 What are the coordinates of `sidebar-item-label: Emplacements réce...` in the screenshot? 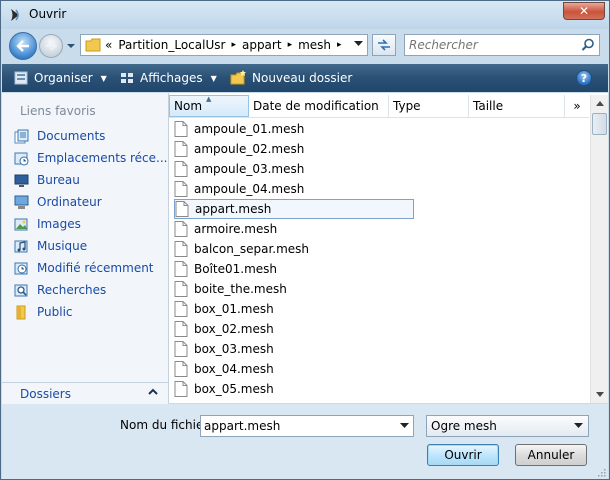 It's located at (102, 158).